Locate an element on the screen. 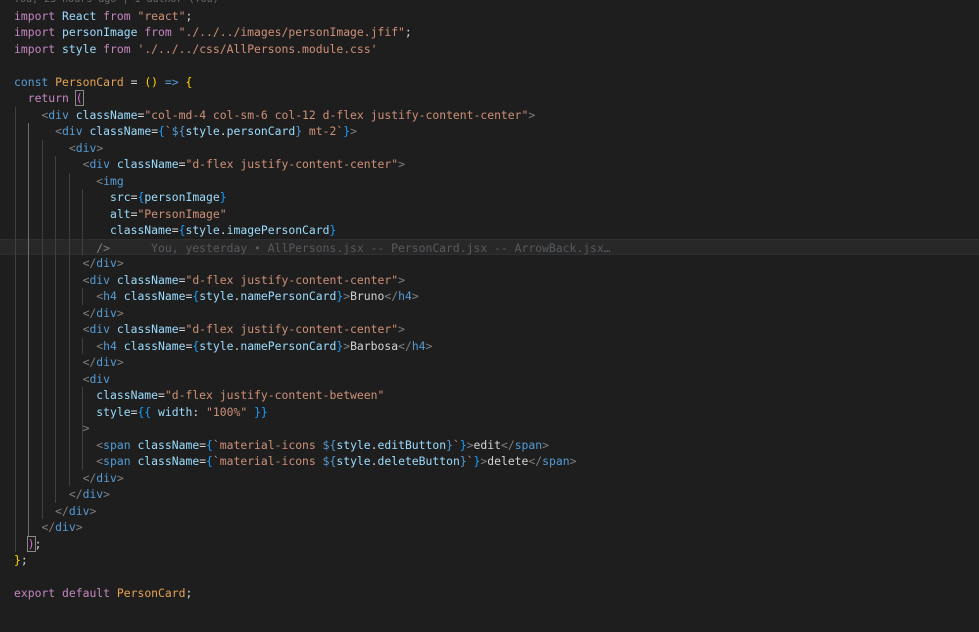 The image size is (979, 632). code-line: import React from "react"; is located at coordinates (489, 16).